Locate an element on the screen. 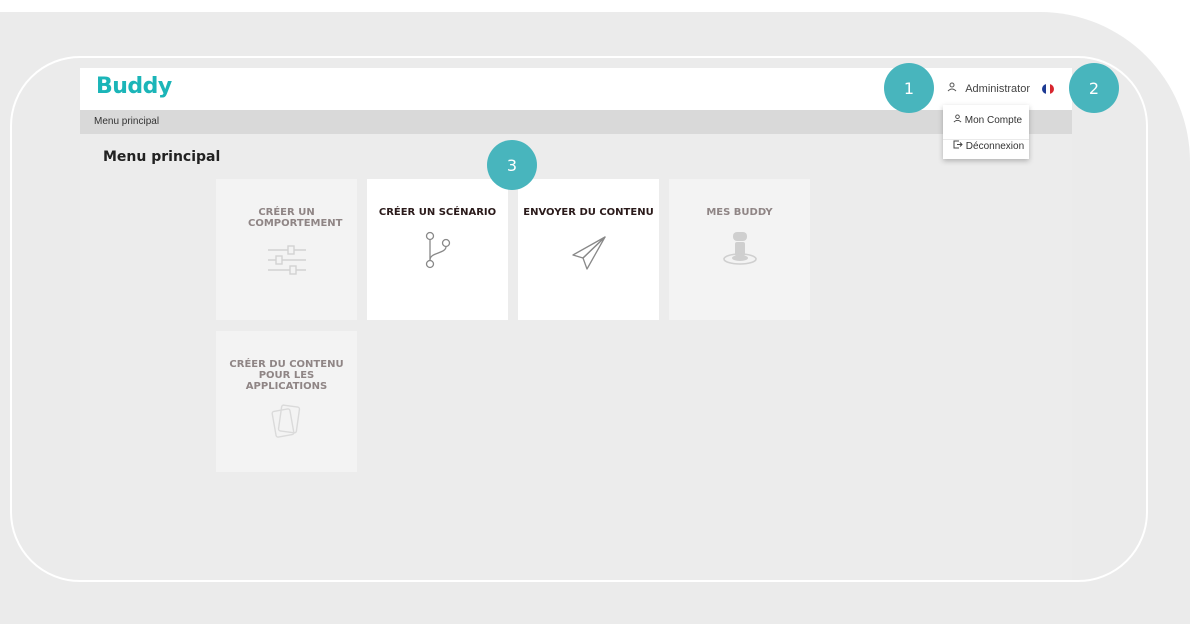  tile-creer-comportement: CRÉER UN COMPORTEMENT is located at coordinates (286, 249).